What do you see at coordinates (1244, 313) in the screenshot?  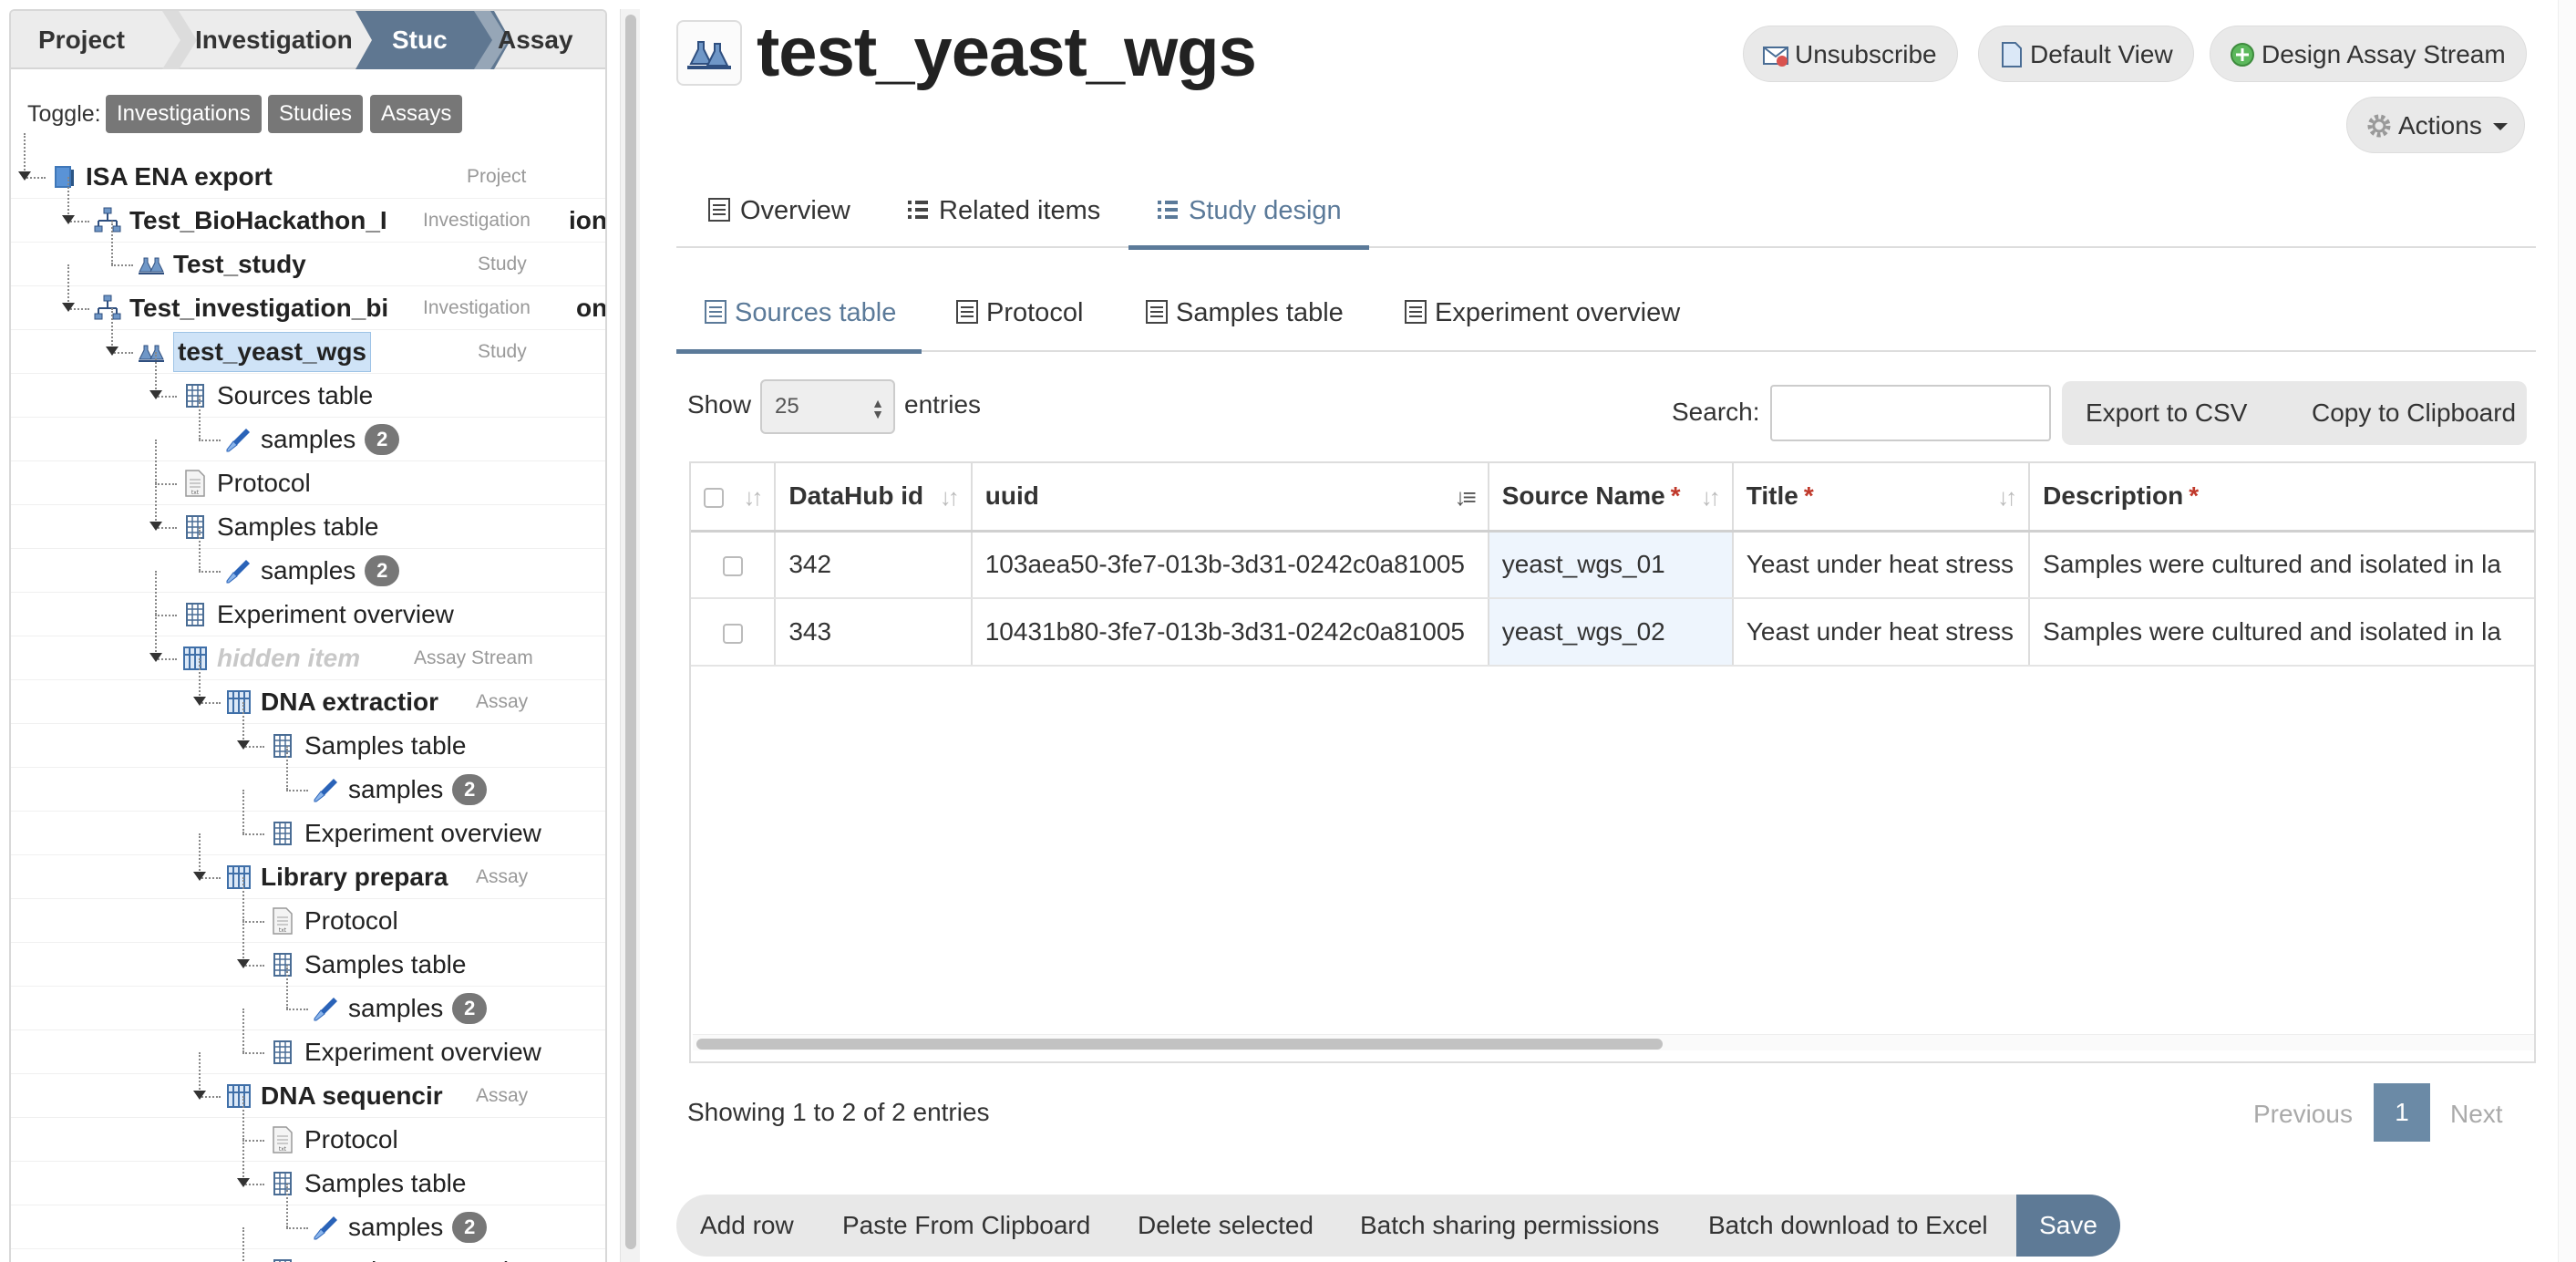 I see `subtab-samples-table: Samples table` at bounding box center [1244, 313].